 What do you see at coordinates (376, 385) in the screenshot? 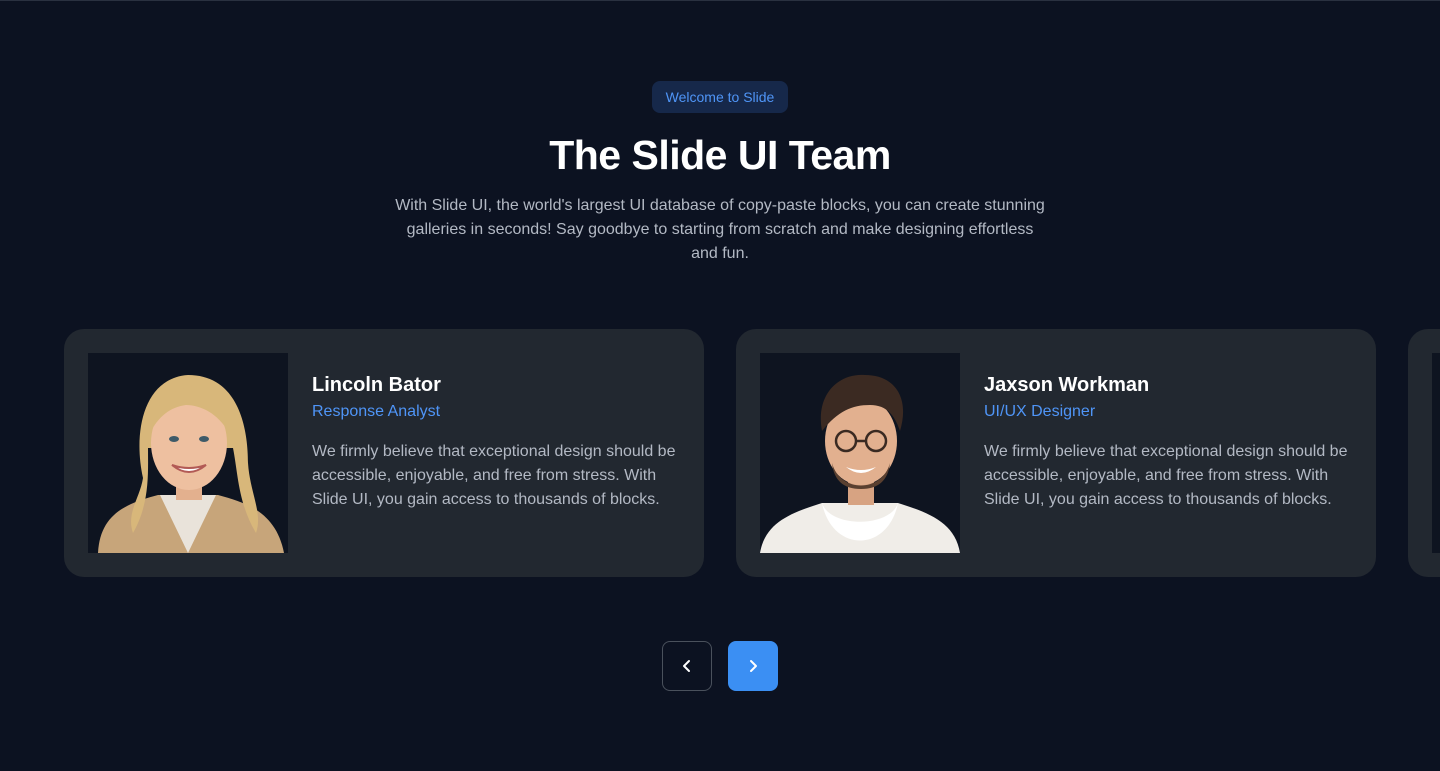
I see `team-member-name: Lincoln Bator` at bounding box center [376, 385].